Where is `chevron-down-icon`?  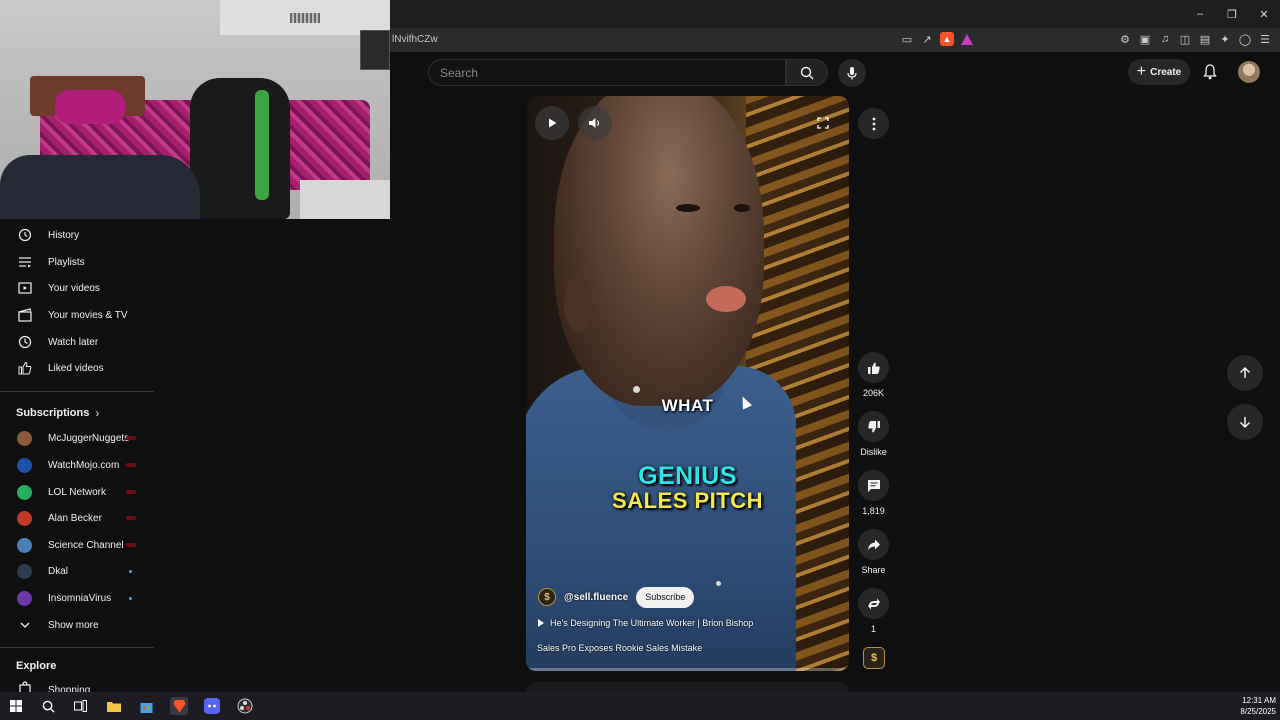 chevron-down-icon is located at coordinates (25, 625).